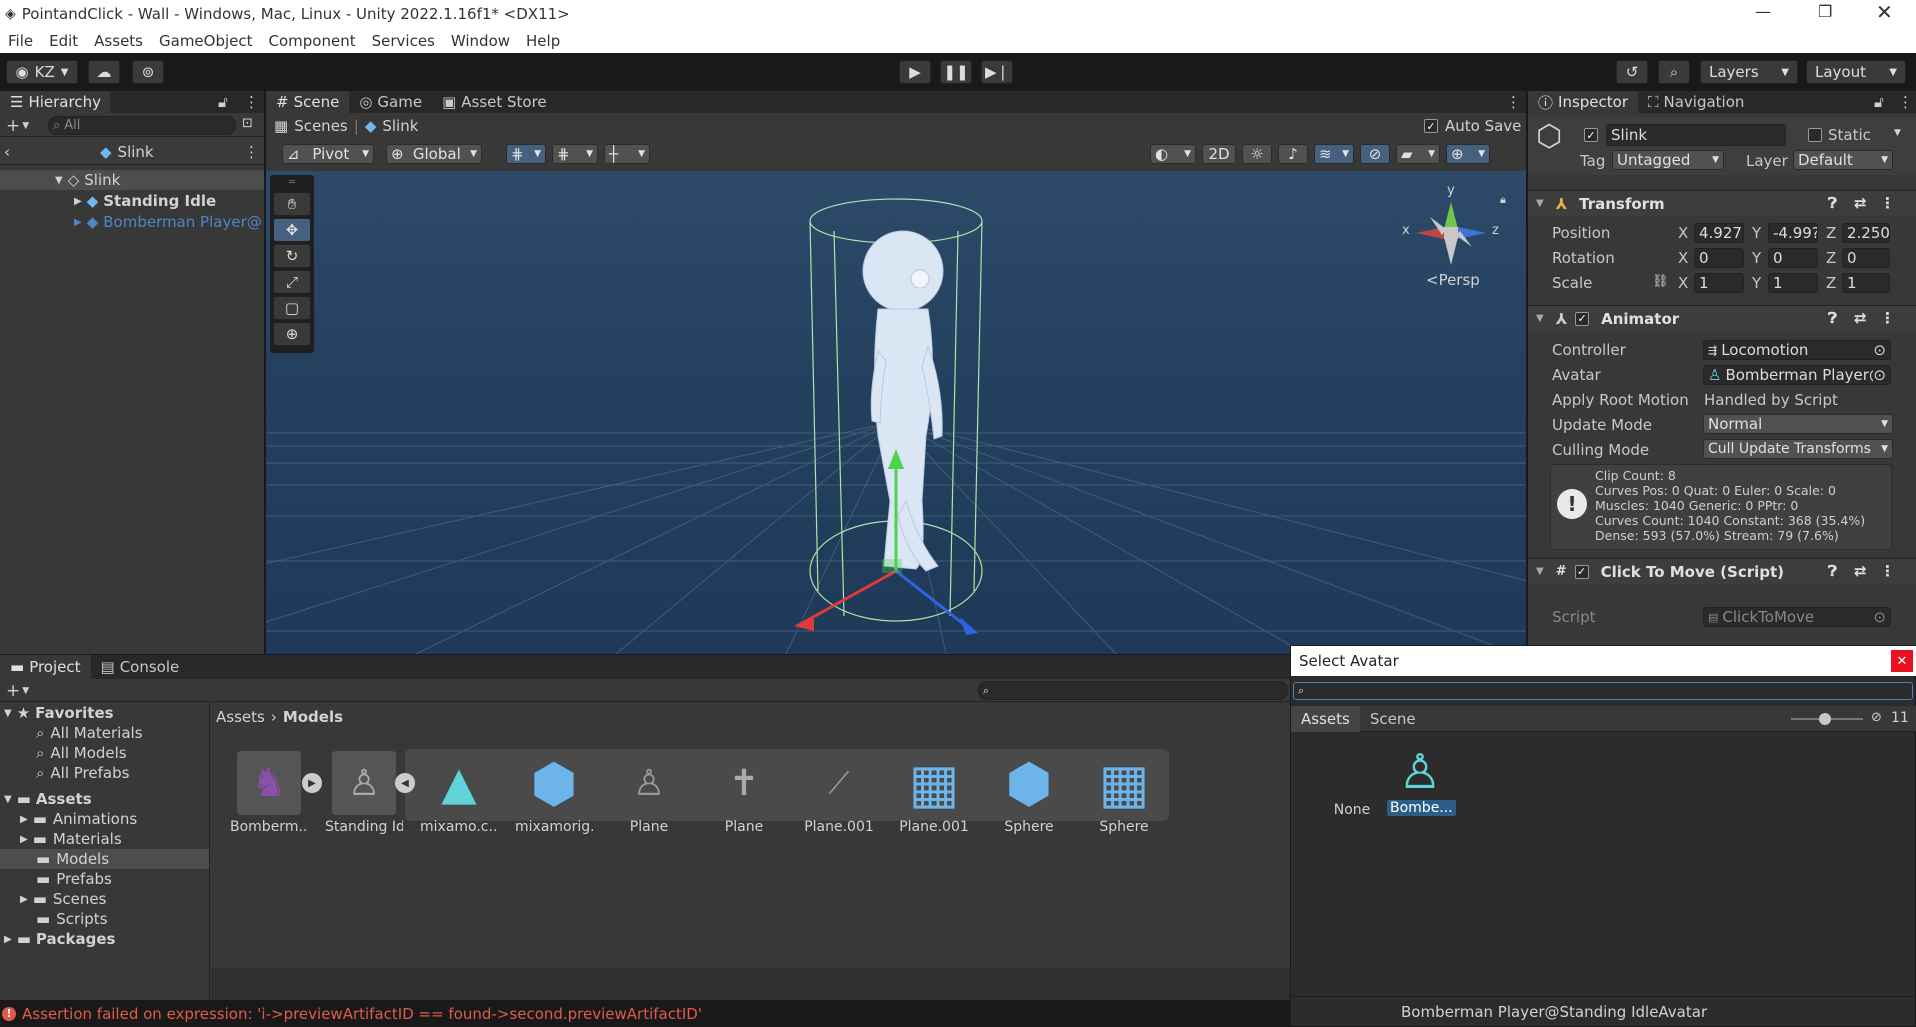 The height and width of the screenshot is (1027, 1916). Describe the element at coordinates (1722, 571) in the screenshot. I see `click-to-move-header: ▼ # ✓ Click To Move (Script) ❓︎ ⇄ ⋮` at that location.